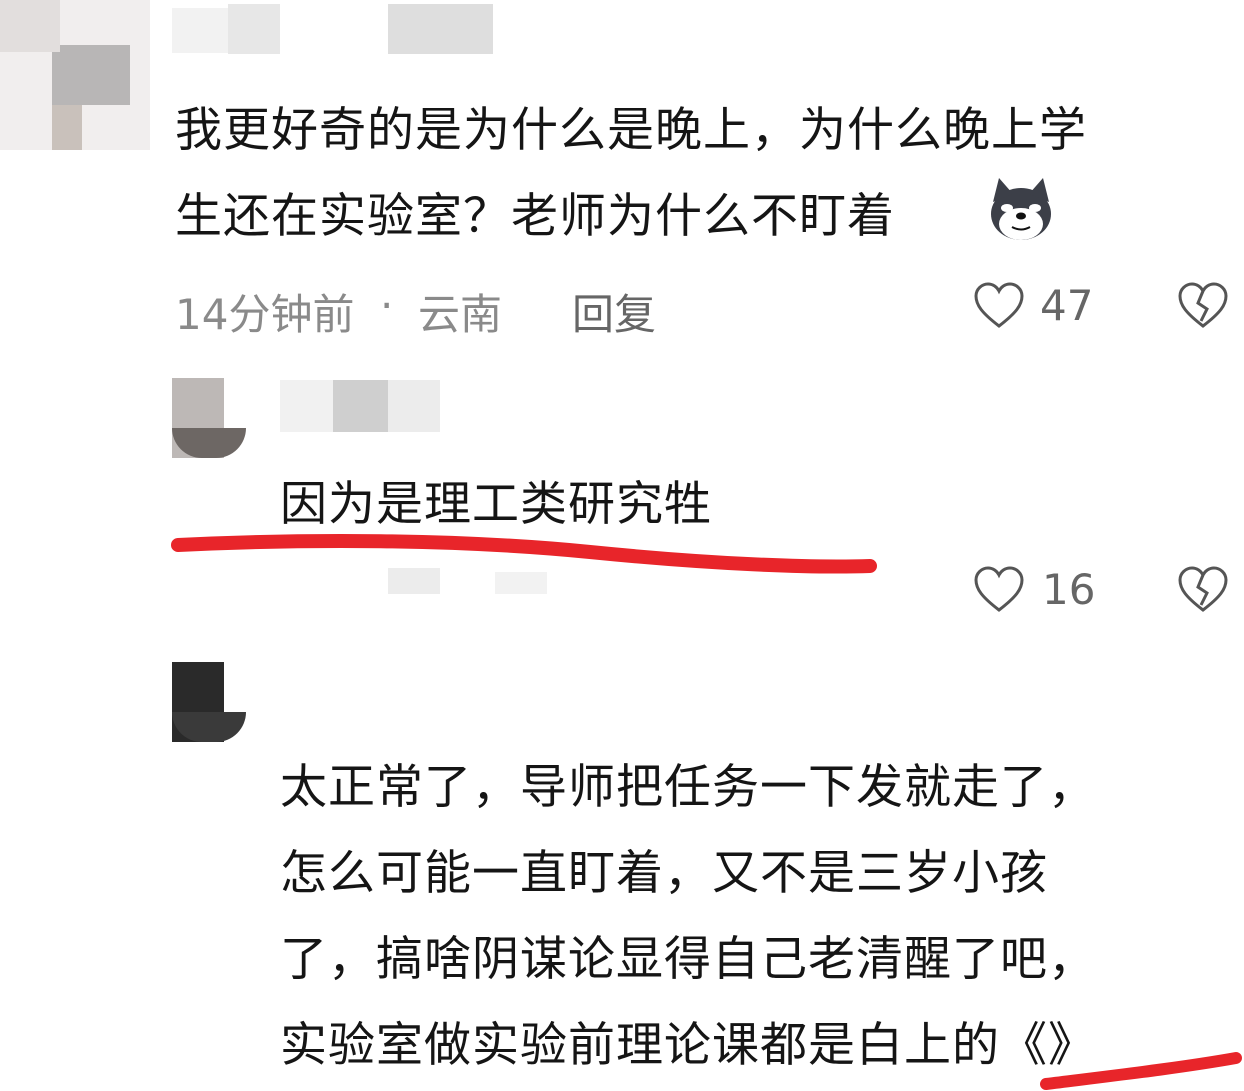  Describe the element at coordinates (1069, 589) in the screenshot. I see `like-count: 16` at that location.